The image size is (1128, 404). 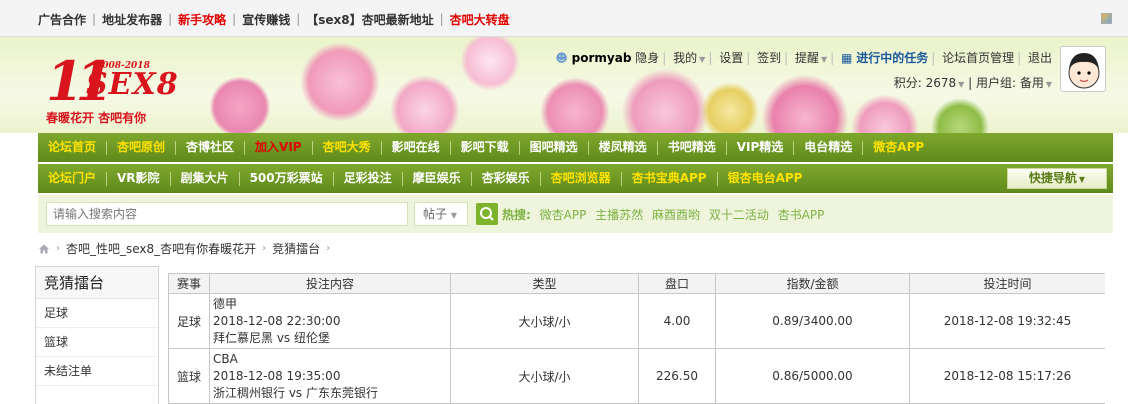 I want to click on column-header: 指数/金额, so click(x=812, y=283).